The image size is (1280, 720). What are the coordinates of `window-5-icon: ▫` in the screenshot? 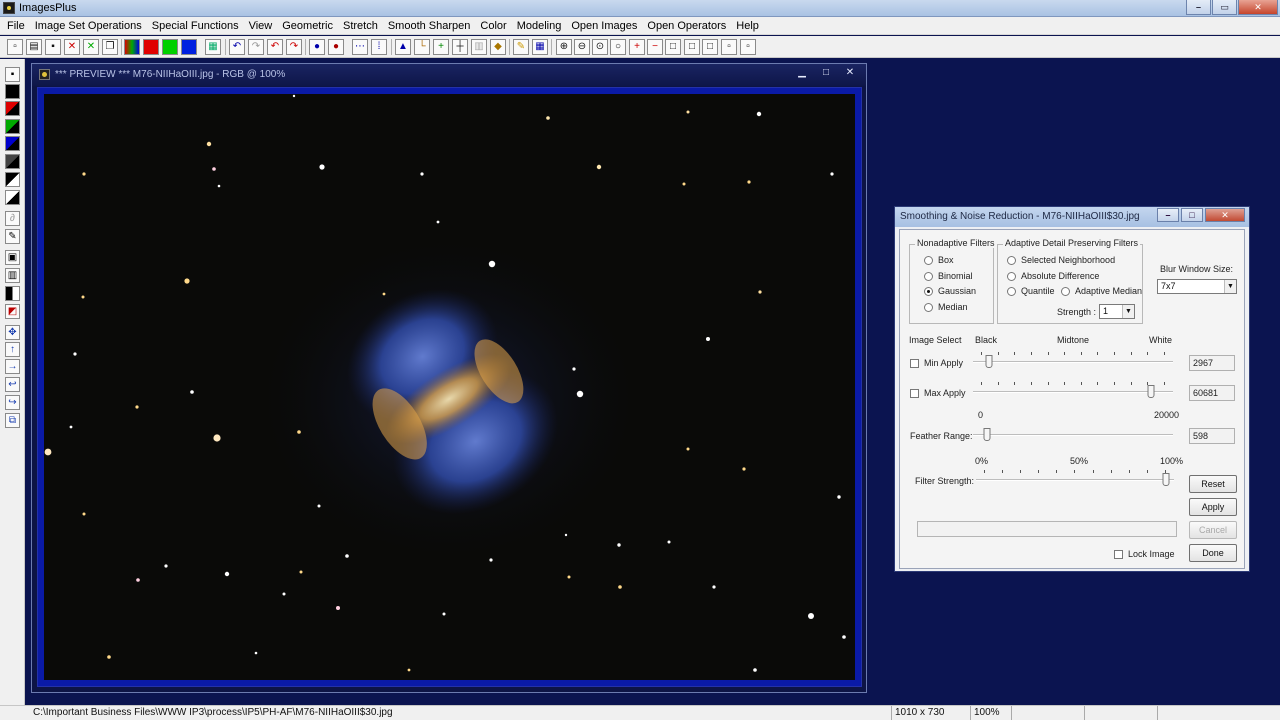 It's located at (748, 47).